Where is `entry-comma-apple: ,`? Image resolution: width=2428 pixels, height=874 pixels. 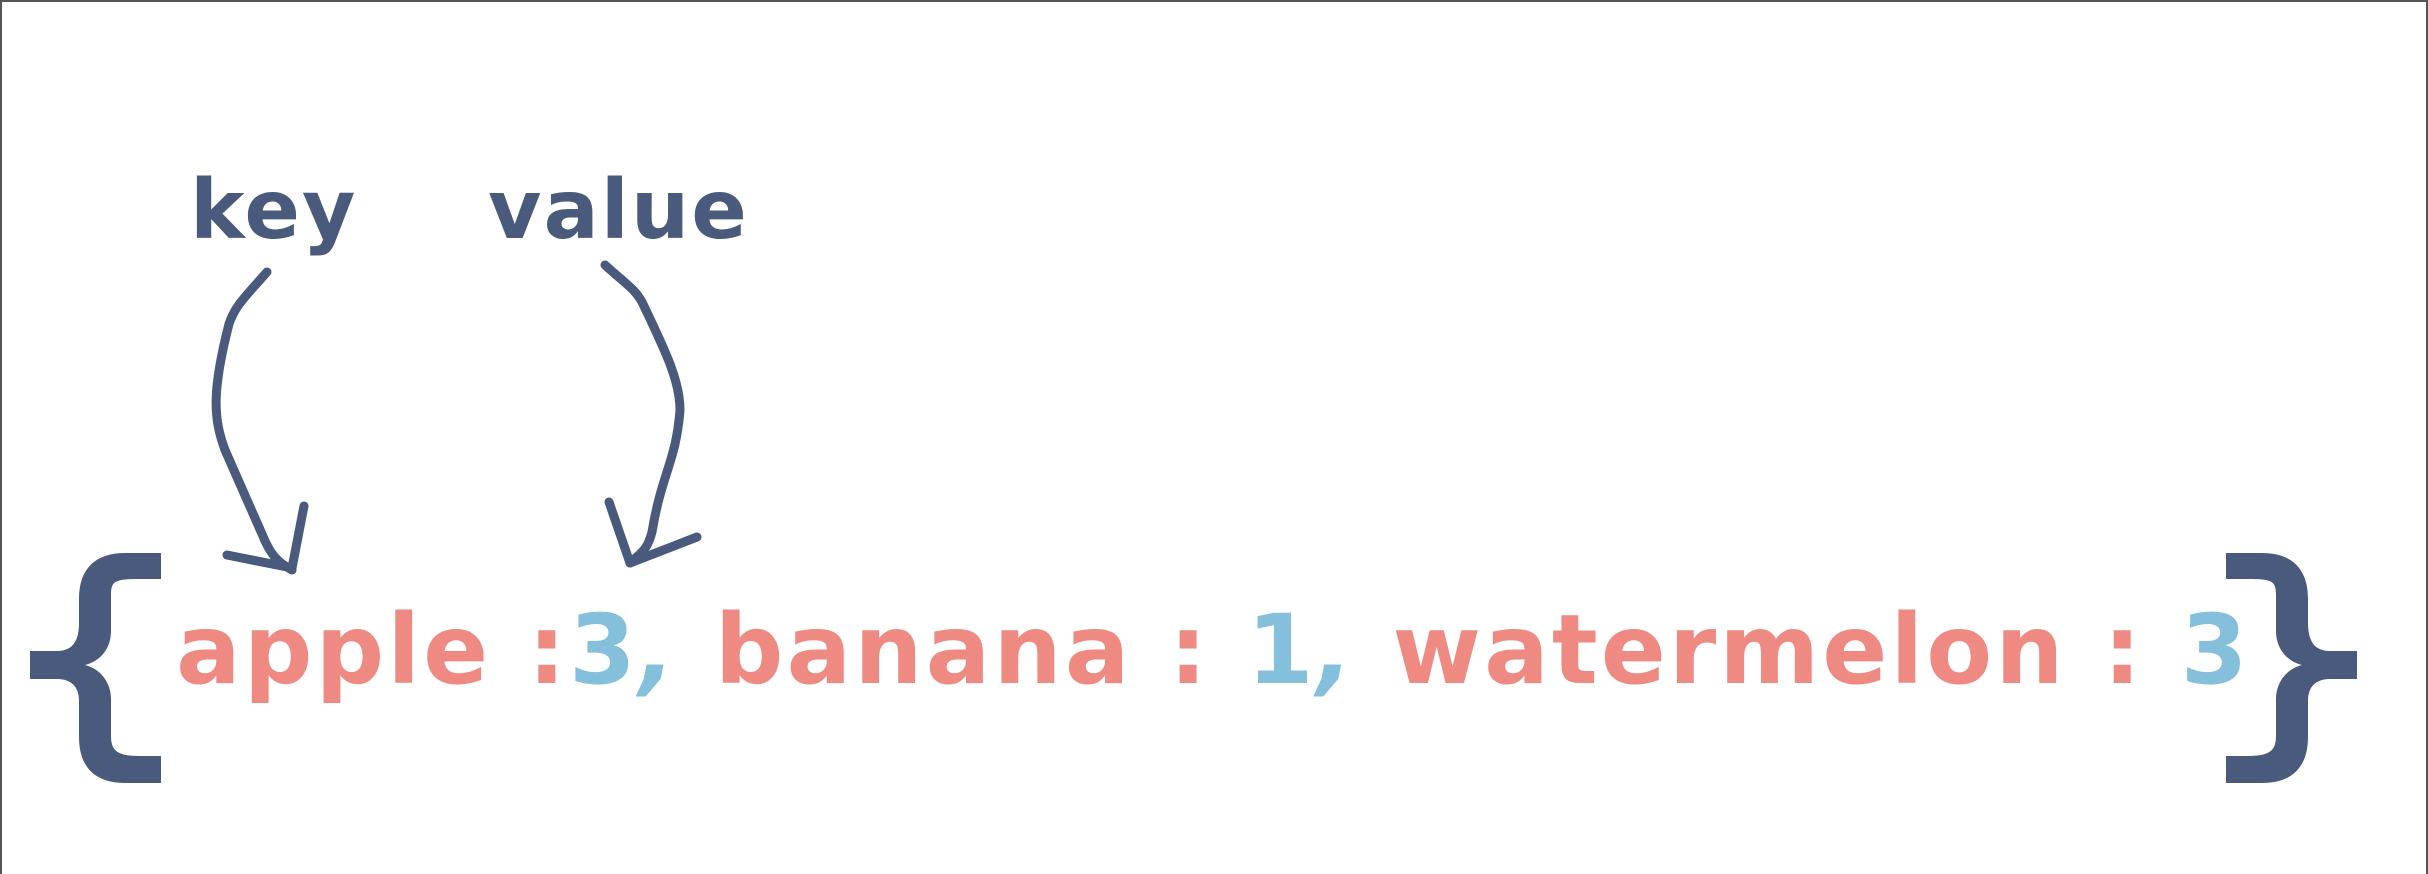 entry-comma-apple: , is located at coordinates (658, 650).